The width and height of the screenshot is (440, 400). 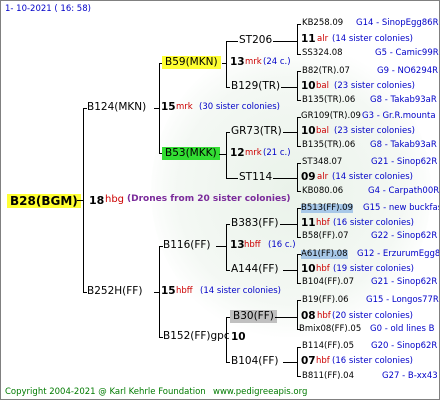 What do you see at coordinates (308, 177) in the screenshot?
I see `gen3-st114-num: 09` at bounding box center [308, 177].